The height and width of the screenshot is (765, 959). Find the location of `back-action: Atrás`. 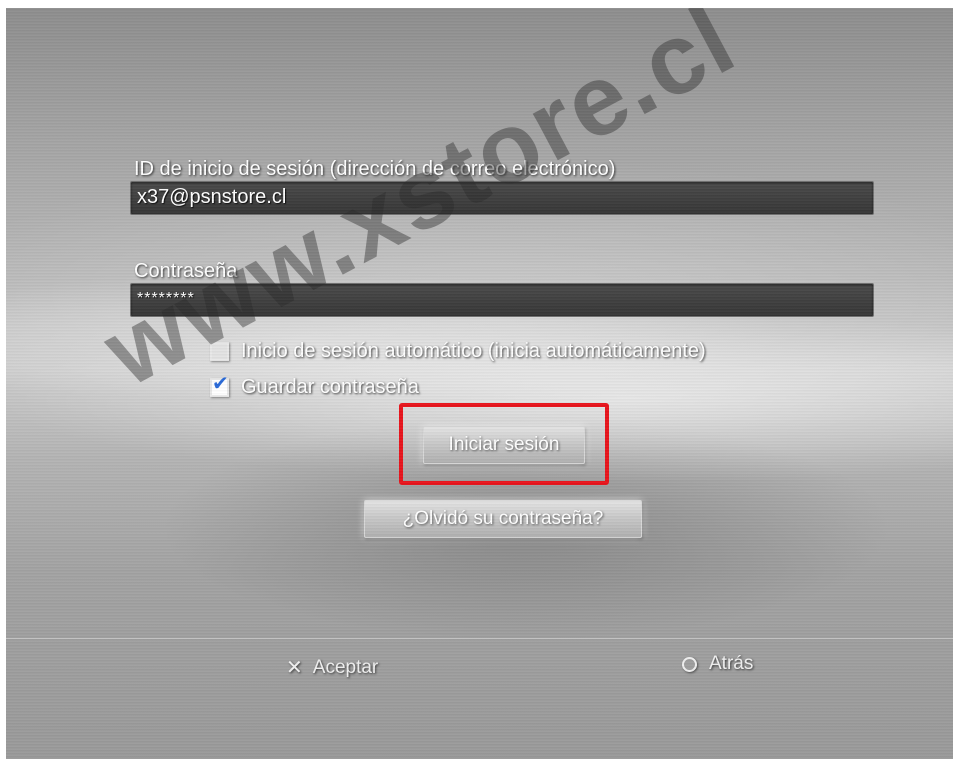

back-action: Atrás is located at coordinates (717, 664).